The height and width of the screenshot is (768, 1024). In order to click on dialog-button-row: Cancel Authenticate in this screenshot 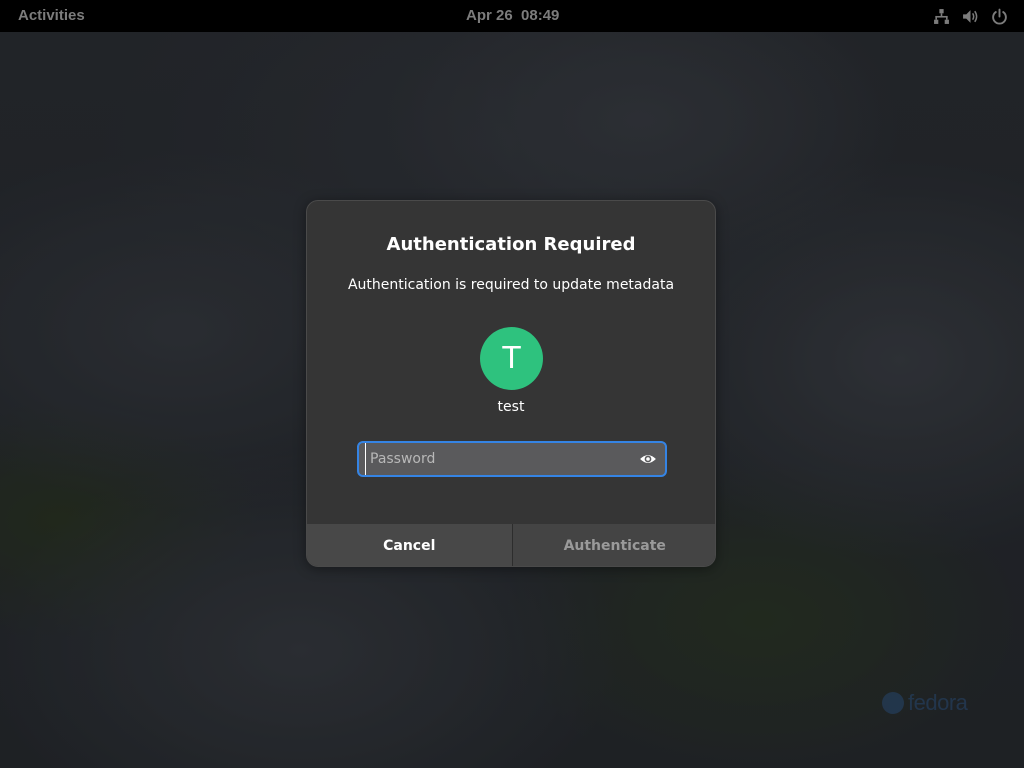, I will do `click(511, 545)`.